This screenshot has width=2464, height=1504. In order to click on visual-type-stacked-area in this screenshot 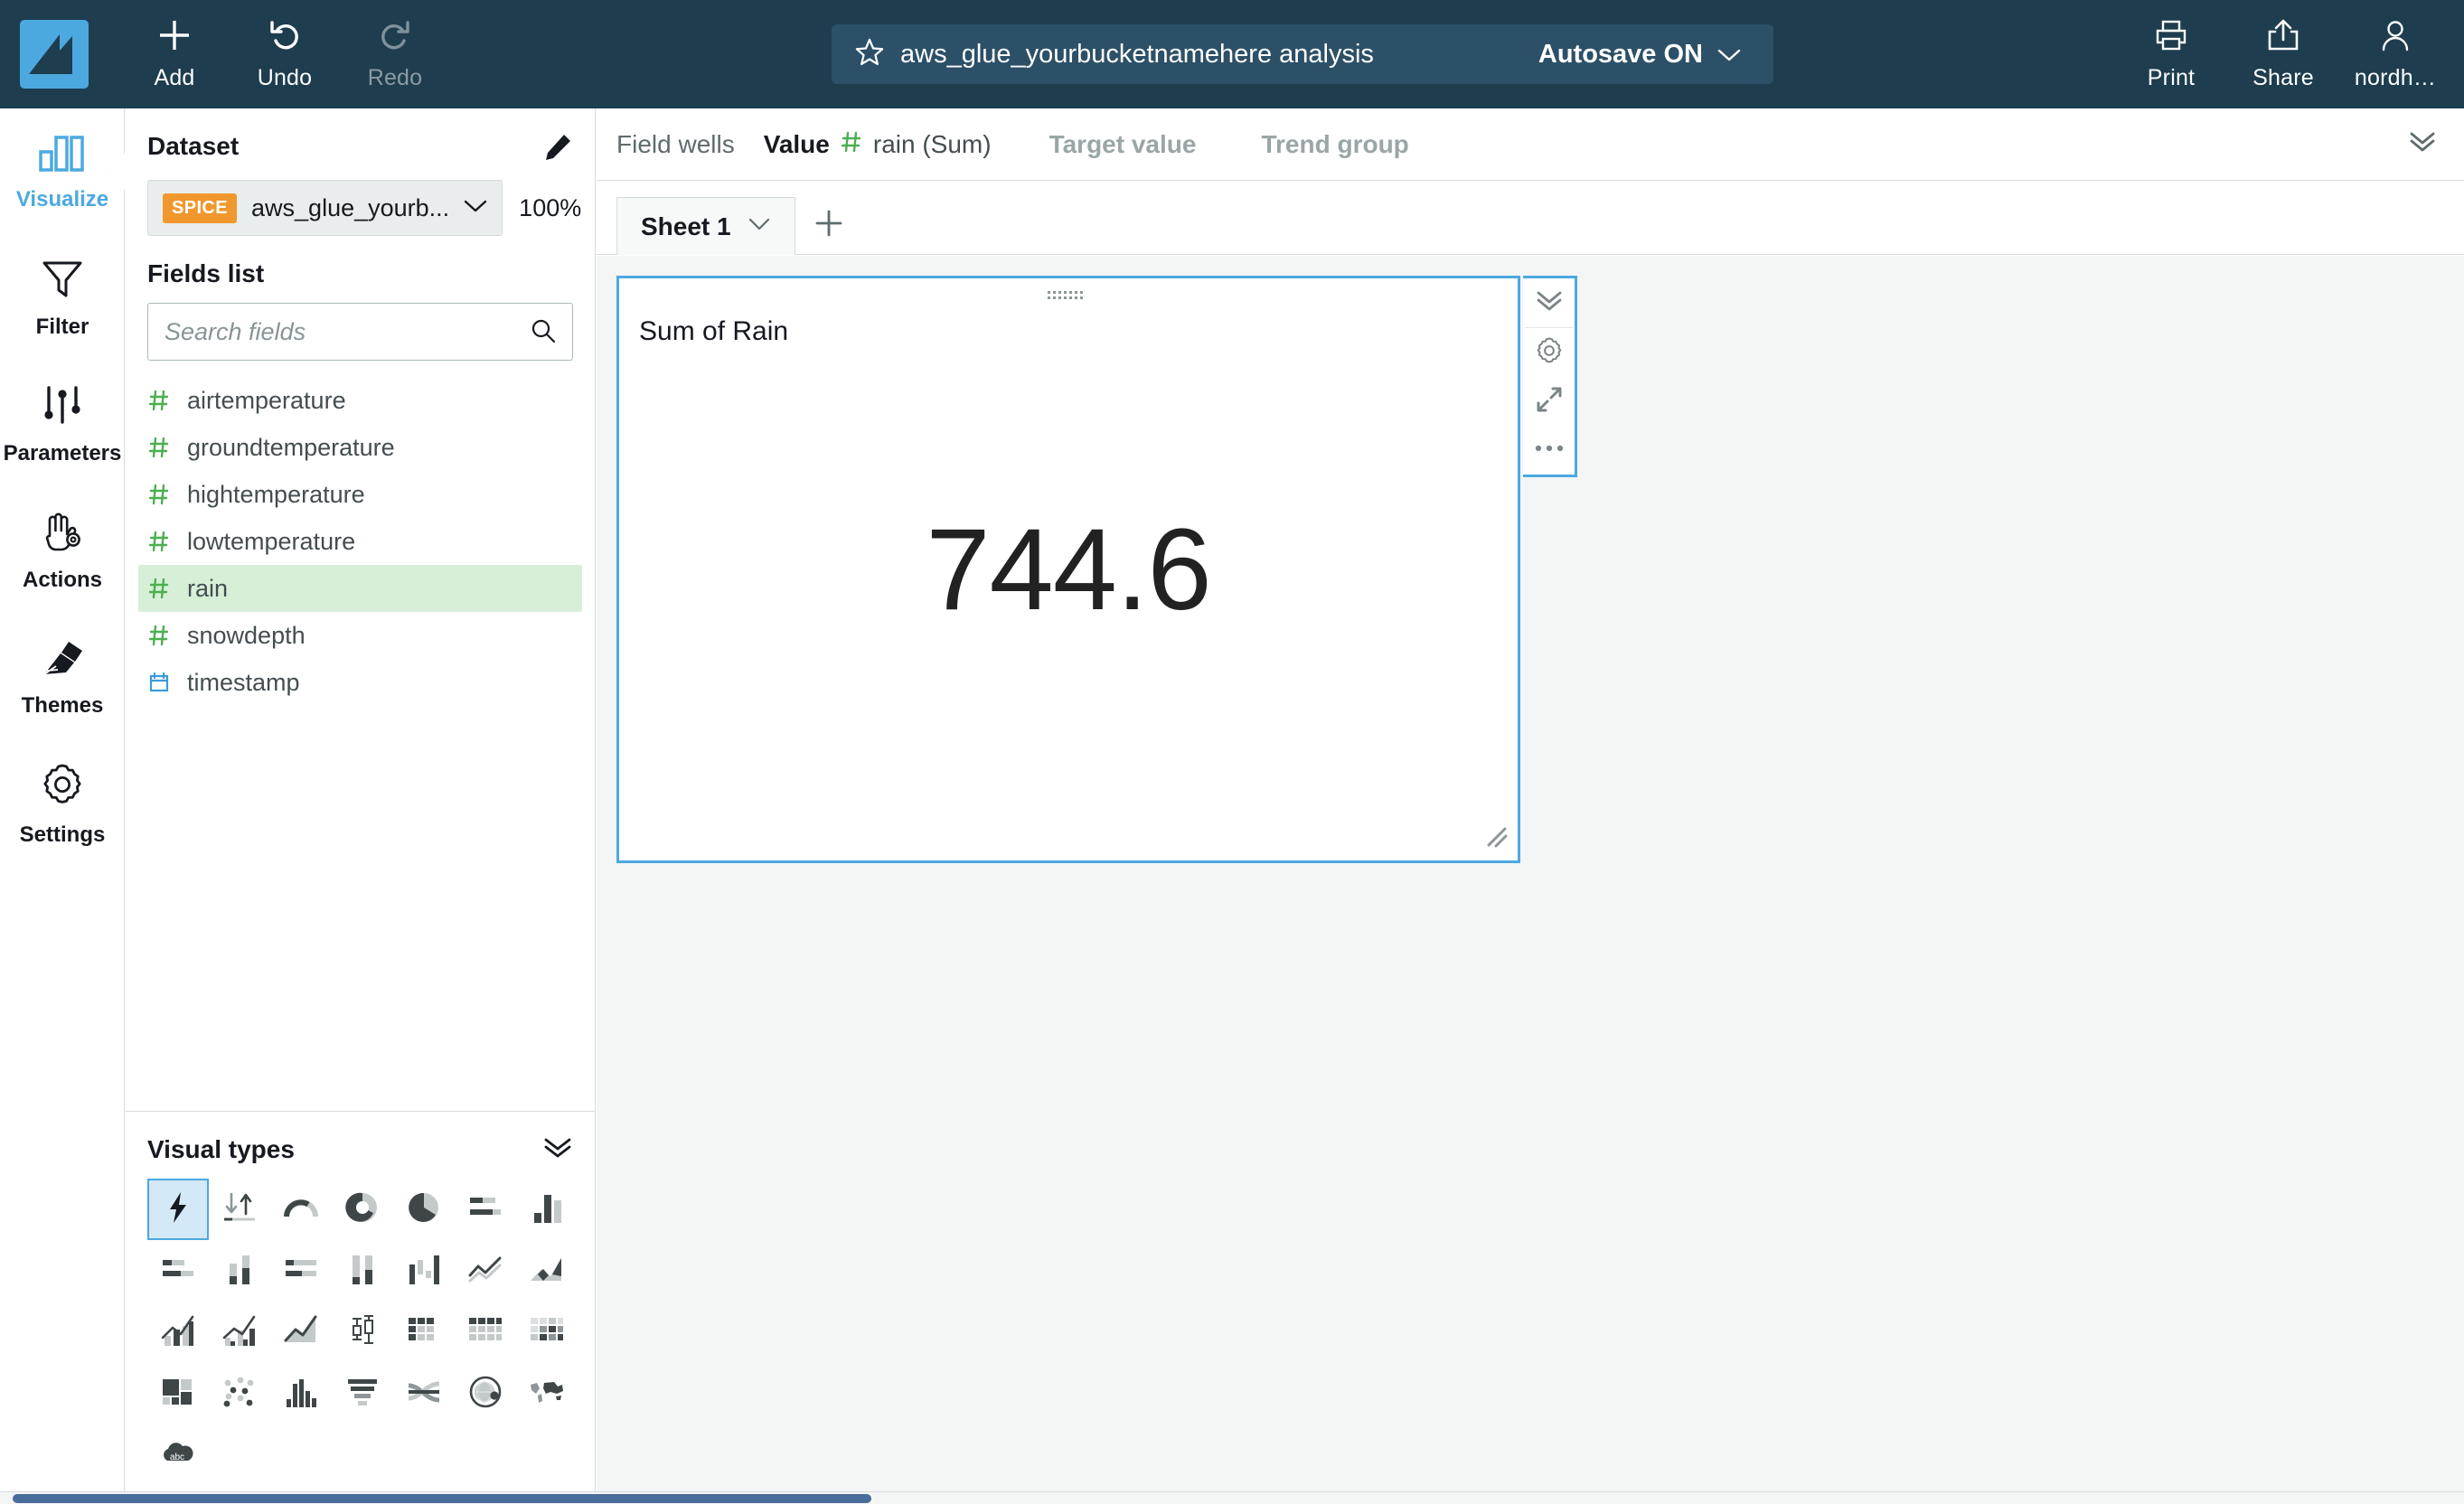, I will do `click(547, 1271)`.